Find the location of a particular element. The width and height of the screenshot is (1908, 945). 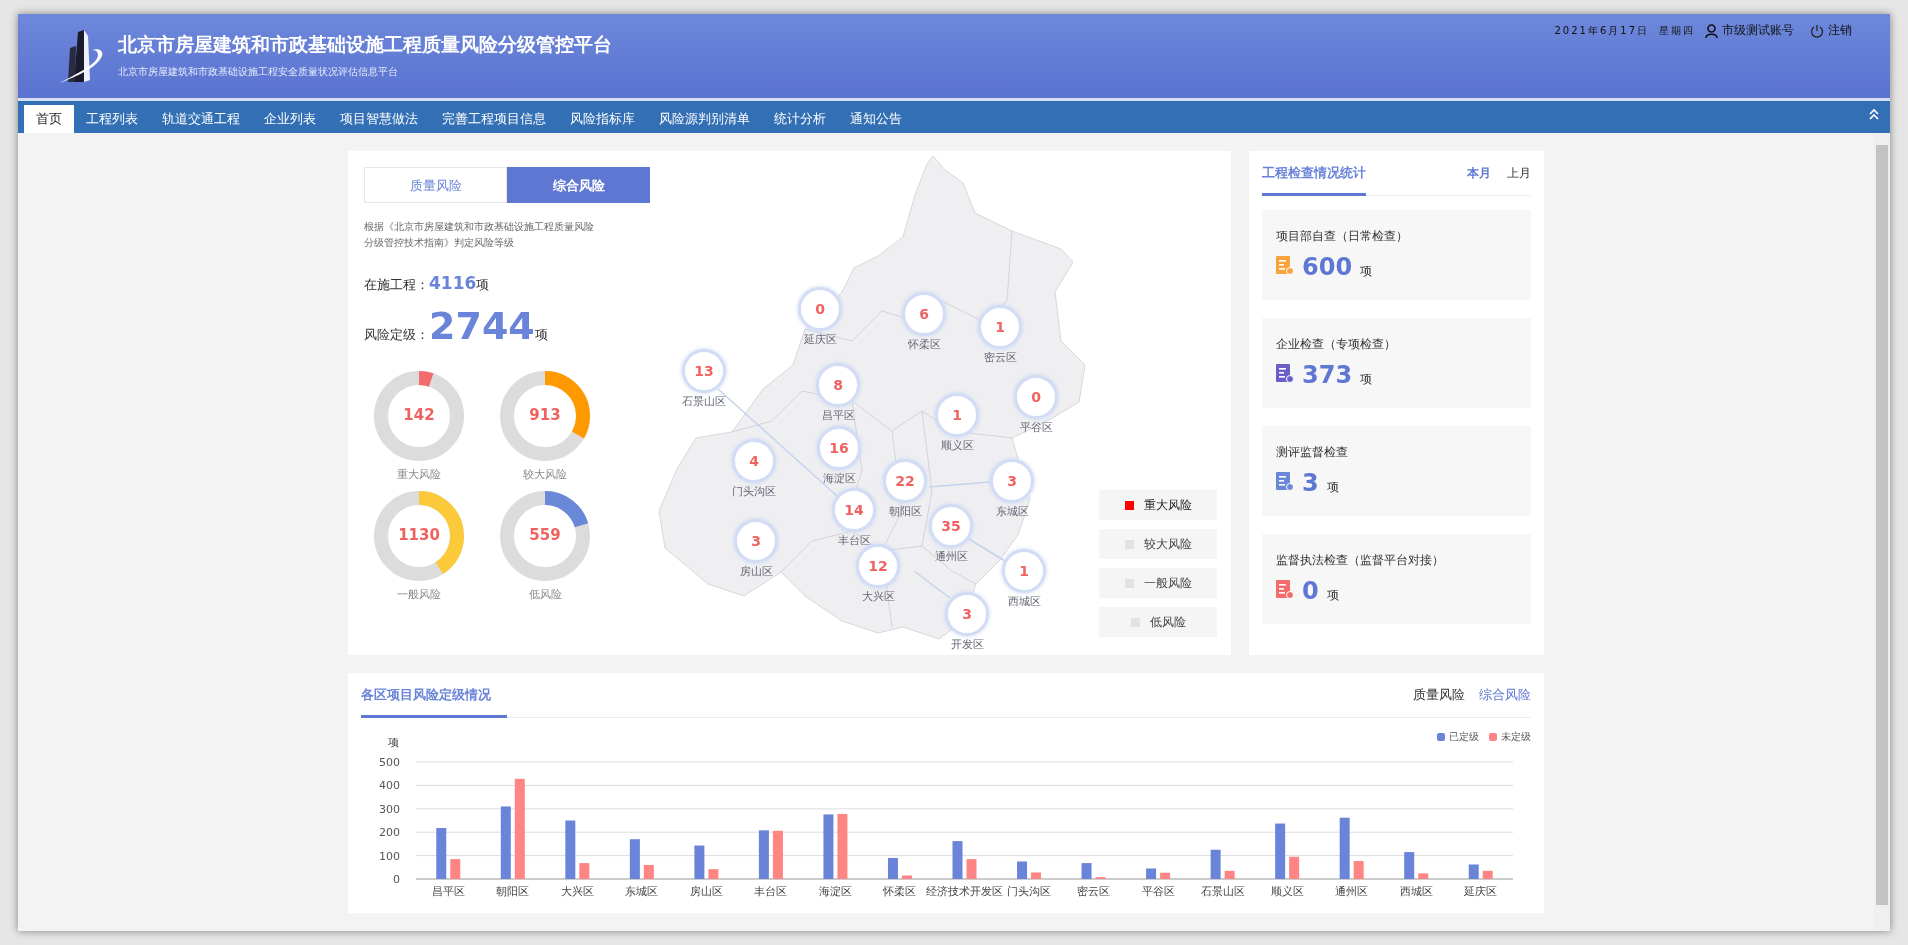

stat-value: 2744 is located at coordinates (482, 326).